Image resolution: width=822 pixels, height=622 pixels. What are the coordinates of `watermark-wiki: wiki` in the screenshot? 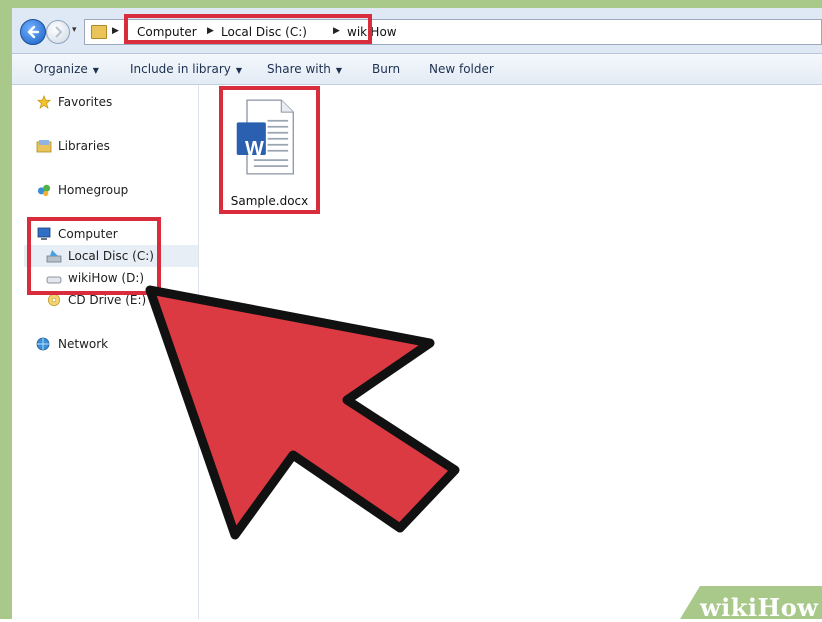 It's located at (729, 607).